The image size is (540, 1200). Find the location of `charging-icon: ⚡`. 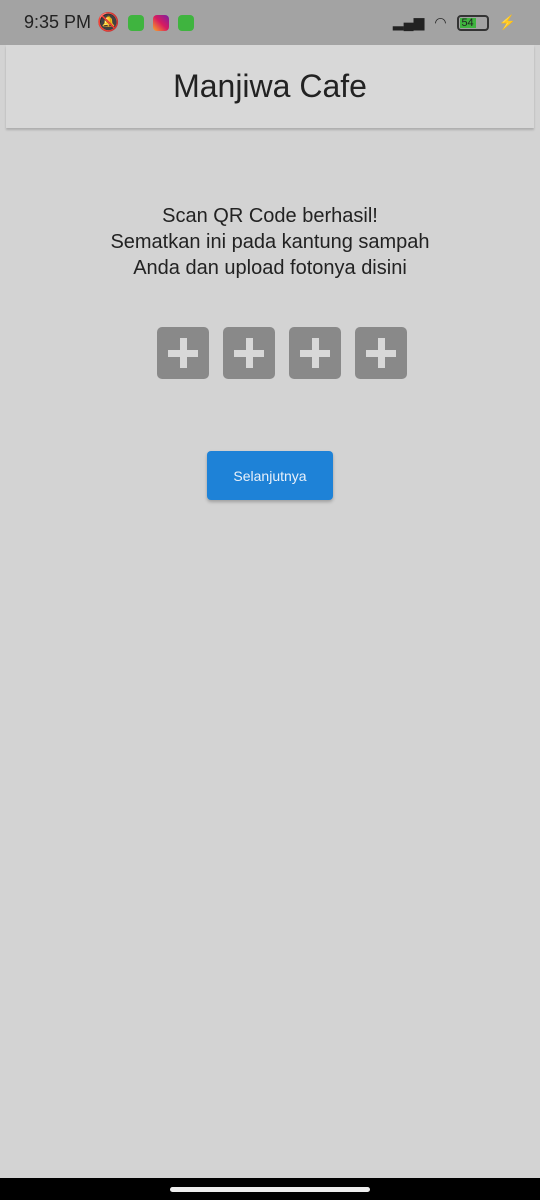

charging-icon: ⚡ is located at coordinates (507, 22).